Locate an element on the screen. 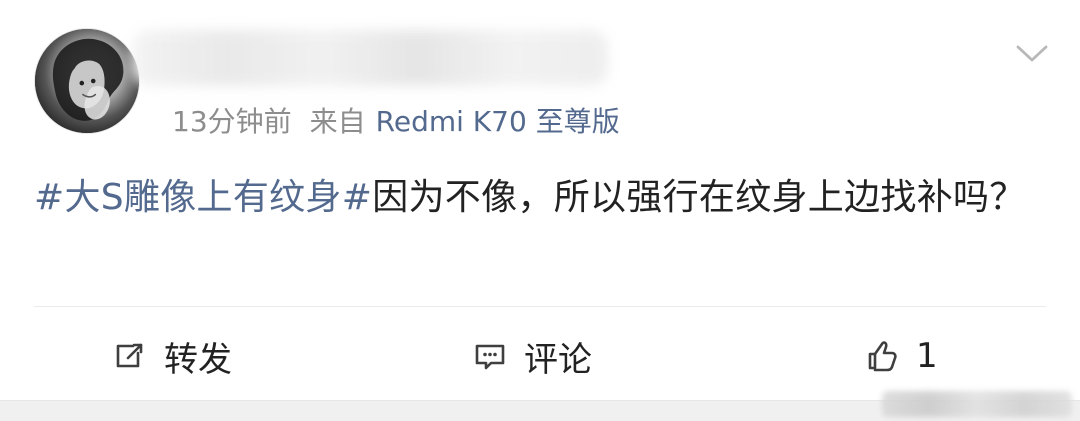  post-content: #大S雕像上有纹身#因为不像，所以强行在纹身上边找补吗？ is located at coordinates (544, 198).